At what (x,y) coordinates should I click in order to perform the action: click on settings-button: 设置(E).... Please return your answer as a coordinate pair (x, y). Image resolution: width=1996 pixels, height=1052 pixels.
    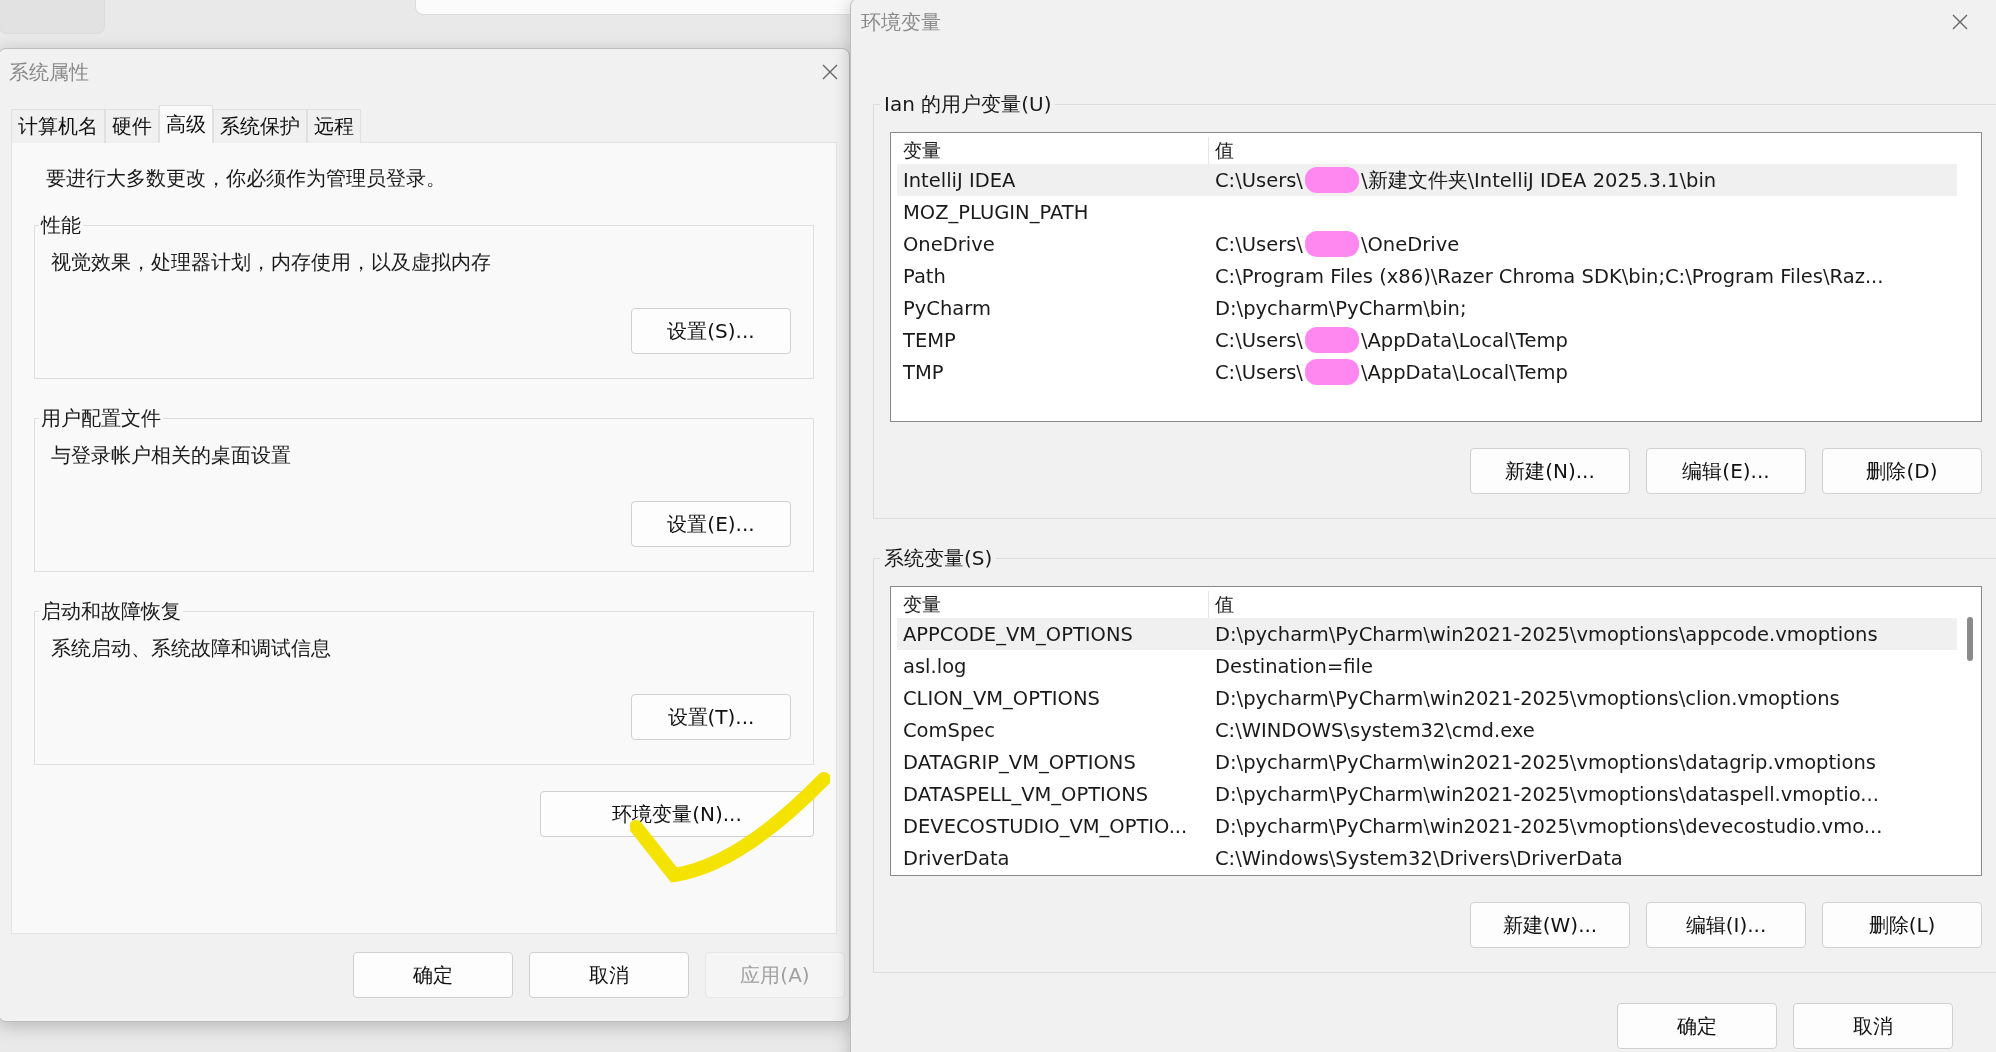
    Looking at the image, I should click on (711, 524).